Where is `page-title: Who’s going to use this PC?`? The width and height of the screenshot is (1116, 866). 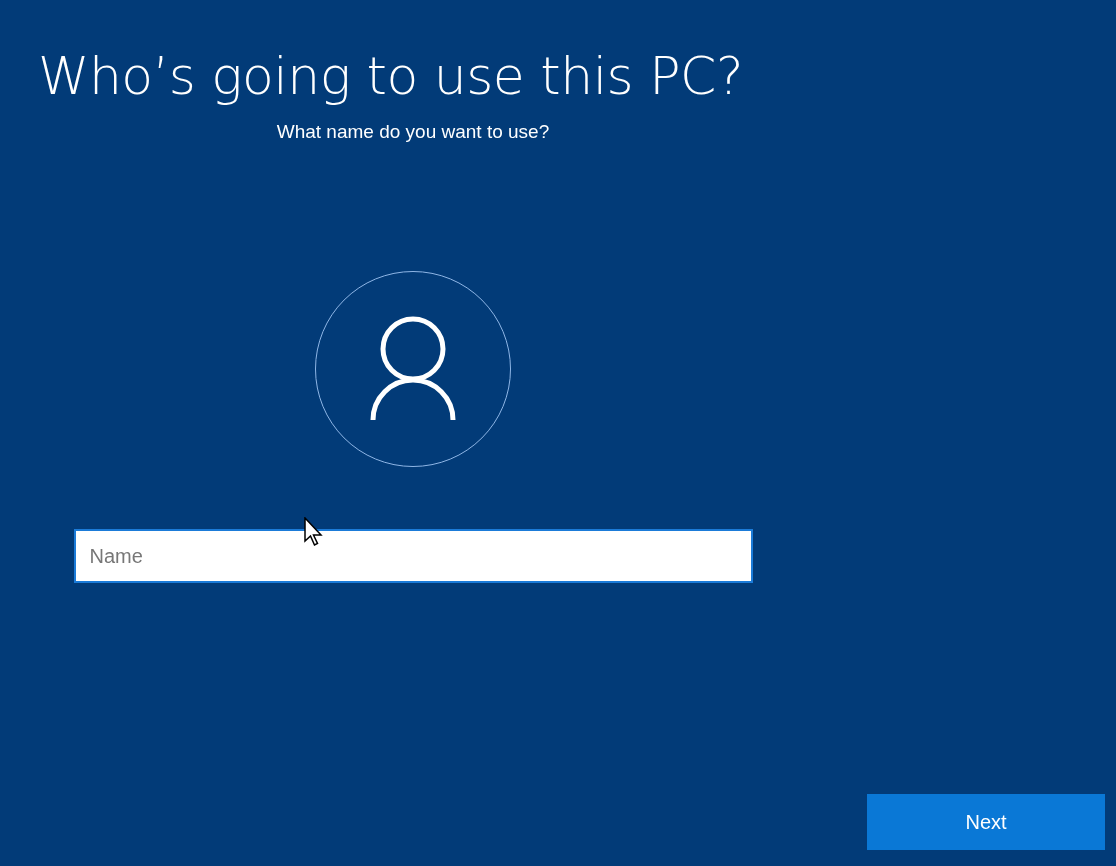
page-title: Who’s going to use this PC? is located at coordinates (390, 76).